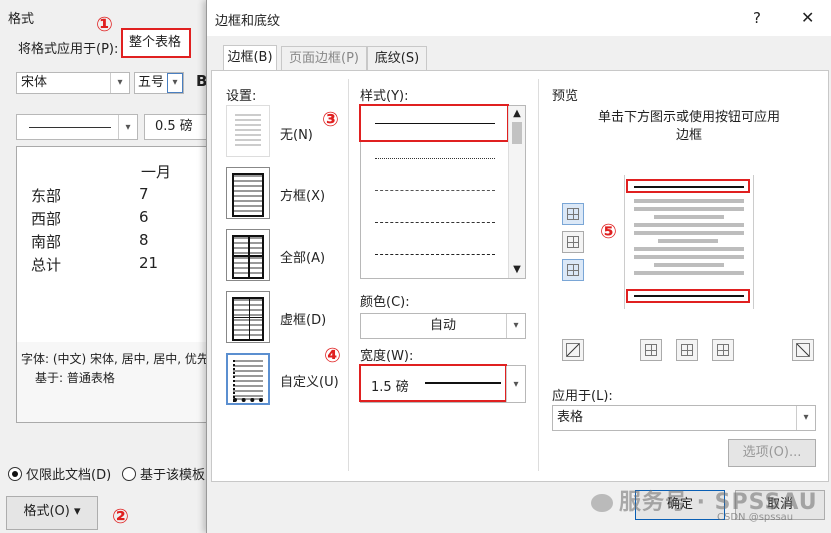  What do you see at coordinates (565, 96) in the screenshot?
I see `preview-label: 预览` at bounding box center [565, 96].